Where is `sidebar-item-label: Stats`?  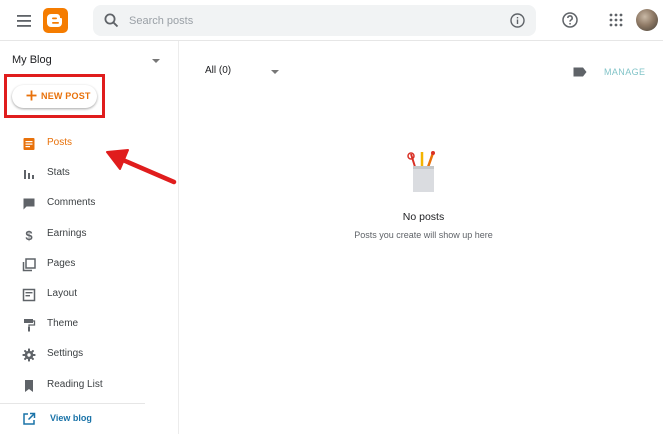 sidebar-item-label: Stats is located at coordinates (58, 173).